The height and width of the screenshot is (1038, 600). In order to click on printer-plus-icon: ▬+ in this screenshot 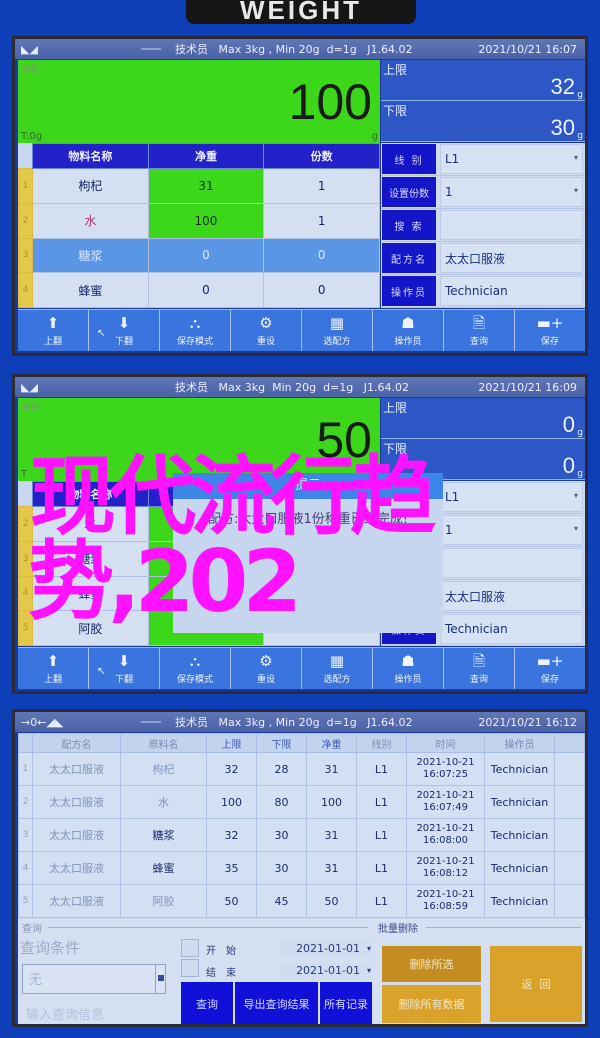, I will do `click(550, 322)`.